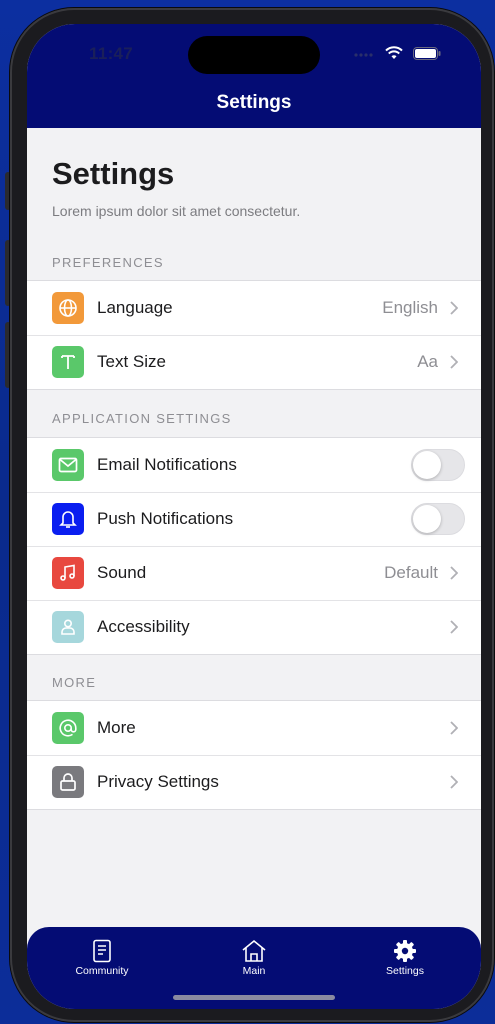  I want to click on status-time: 11:47, so click(111, 53).